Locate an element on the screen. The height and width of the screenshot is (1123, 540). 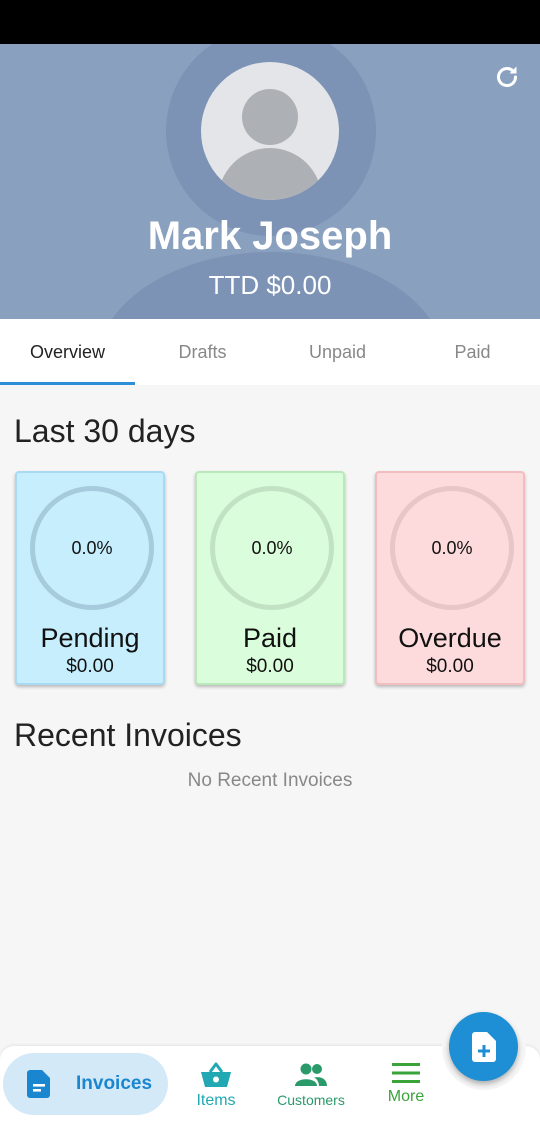
avatar is located at coordinates (270, 131).